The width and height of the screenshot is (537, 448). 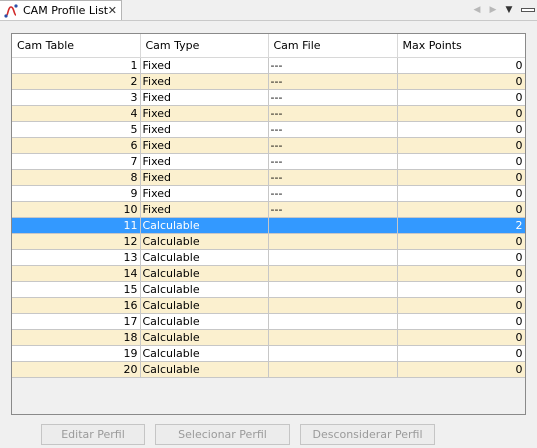 I want to click on minimize-icon, so click(x=528, y=10).